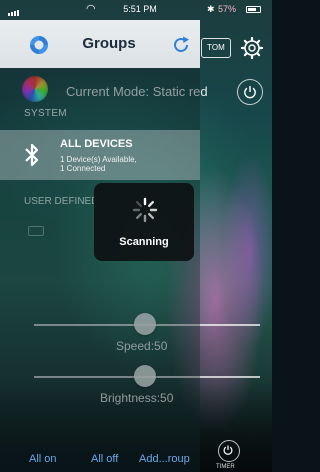 Image resolution: width=320 pixels, height=472 pixels. I want to click on wifi-icon: ◠, so click(91, 9).